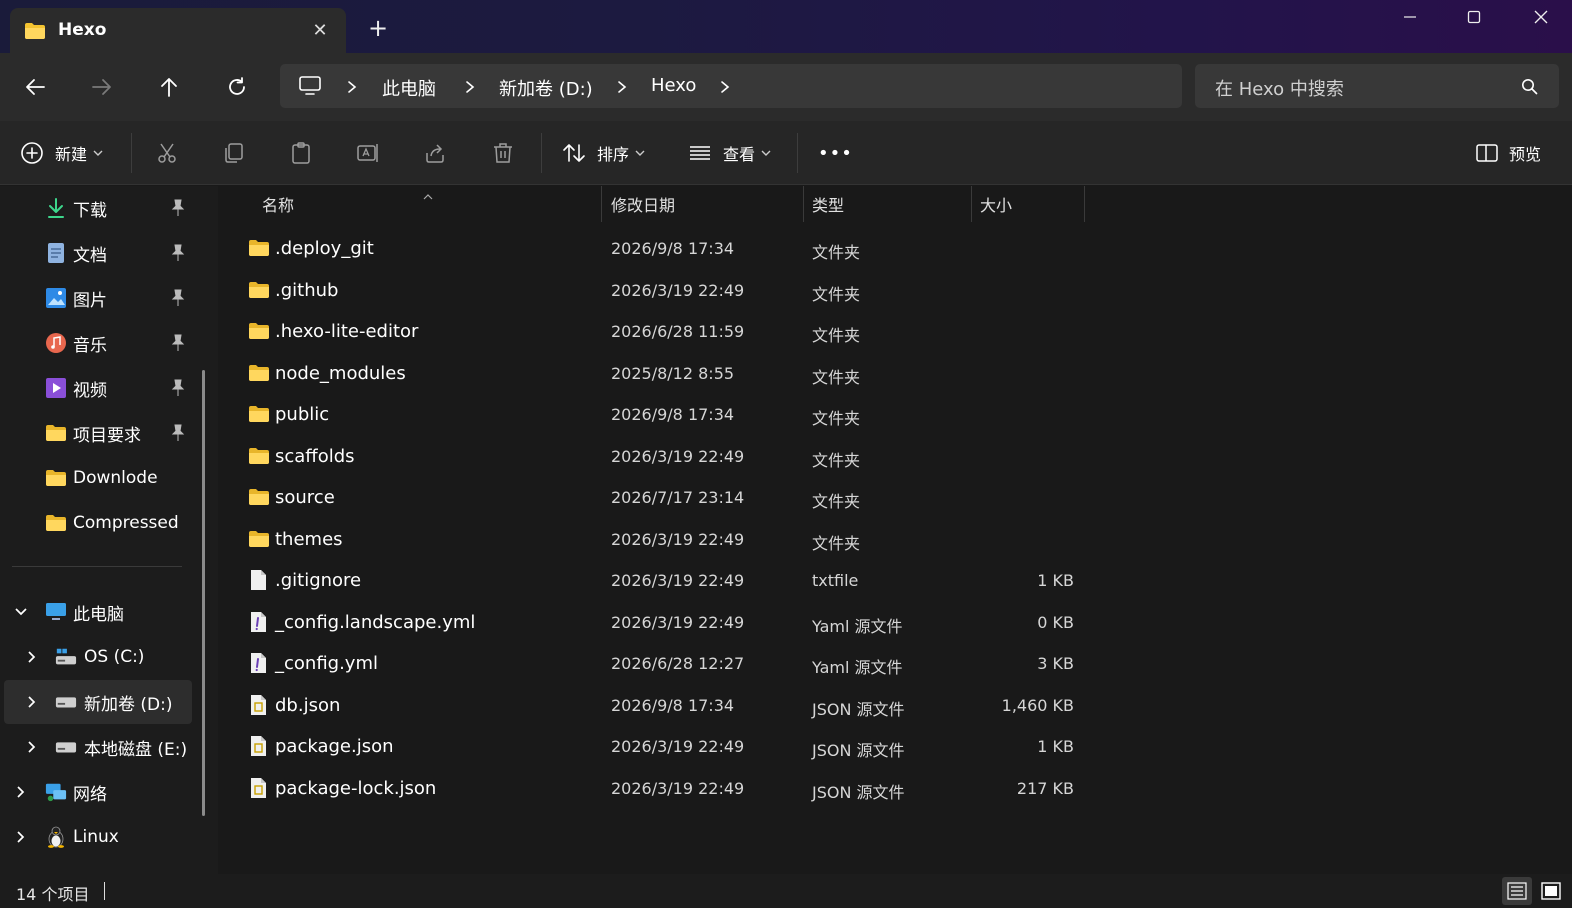  I want to click on table-row: .hexo-lite-editor 2026/6/28 11:59 文件夹, so click(663, 332).